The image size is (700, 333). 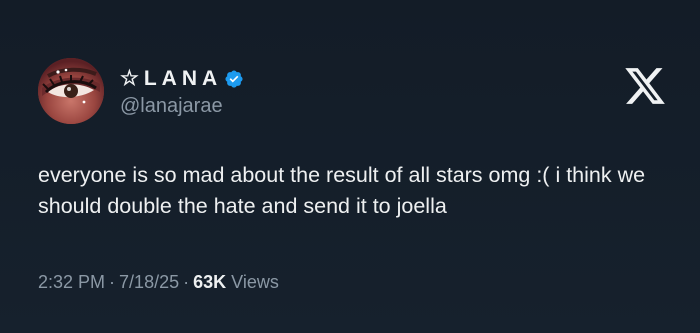 I want to click on tweet-date: 7/18/25, so click(x=149, y=282).